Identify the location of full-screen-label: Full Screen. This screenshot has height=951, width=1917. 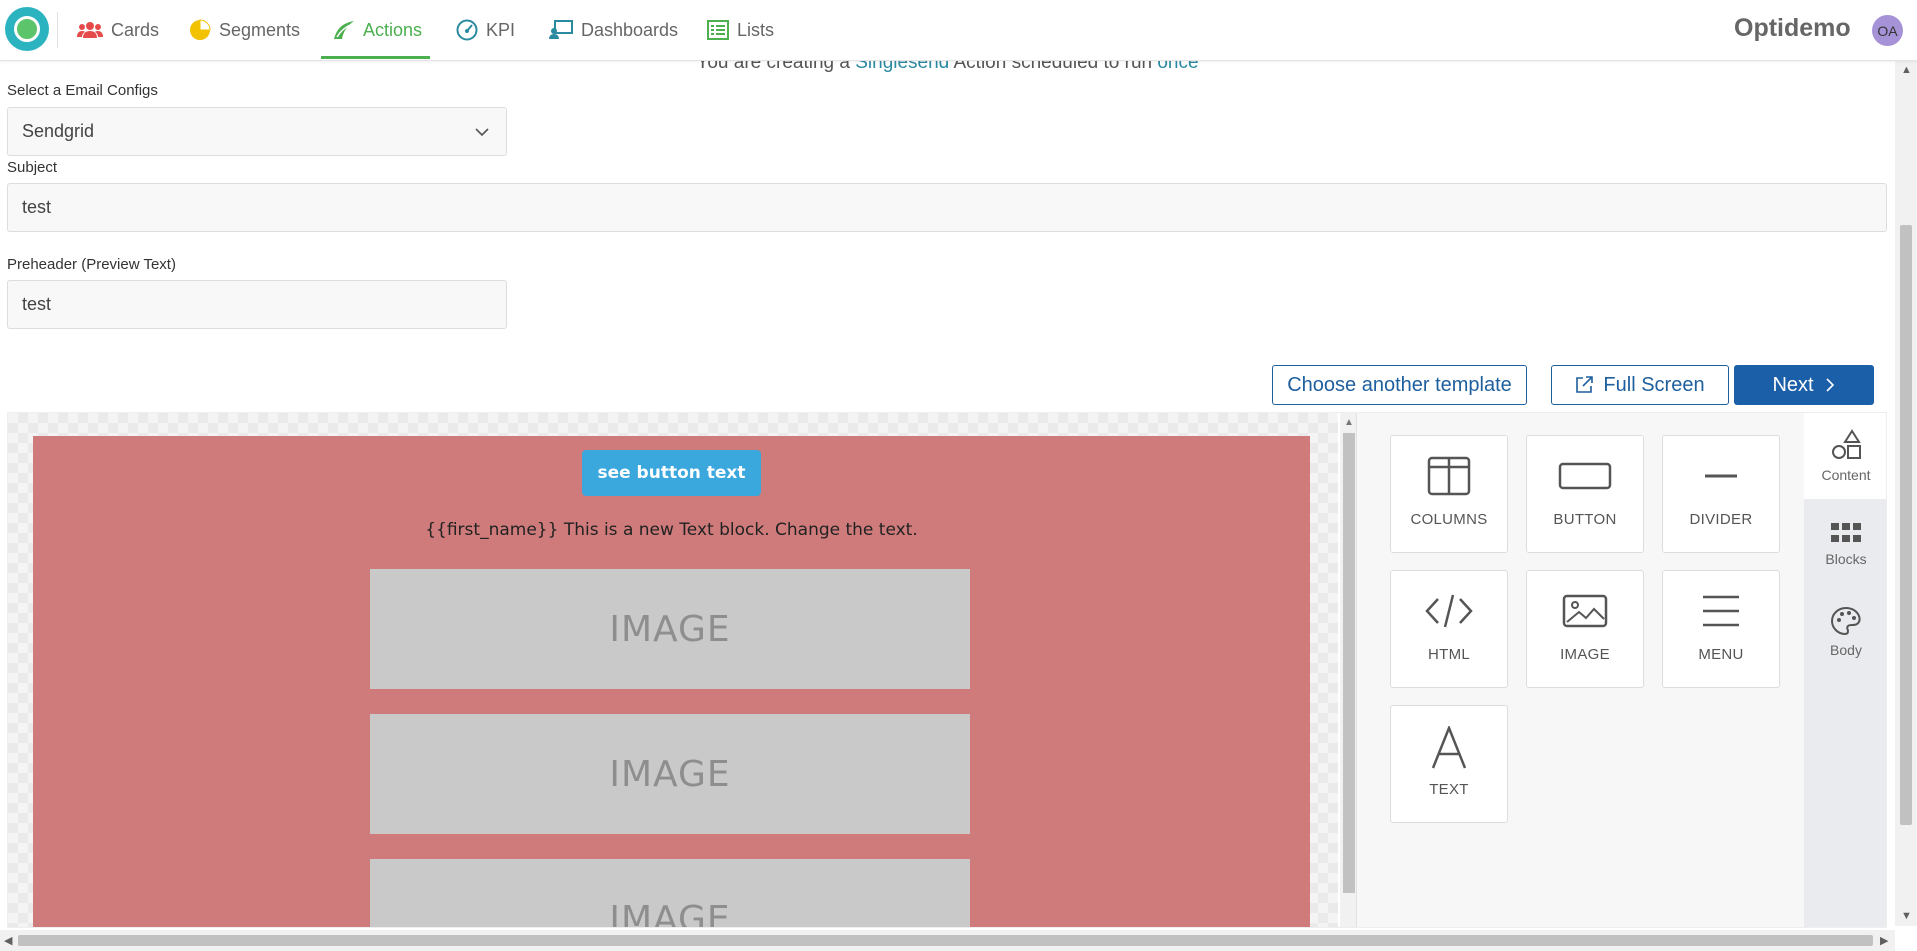
(1654, 384).